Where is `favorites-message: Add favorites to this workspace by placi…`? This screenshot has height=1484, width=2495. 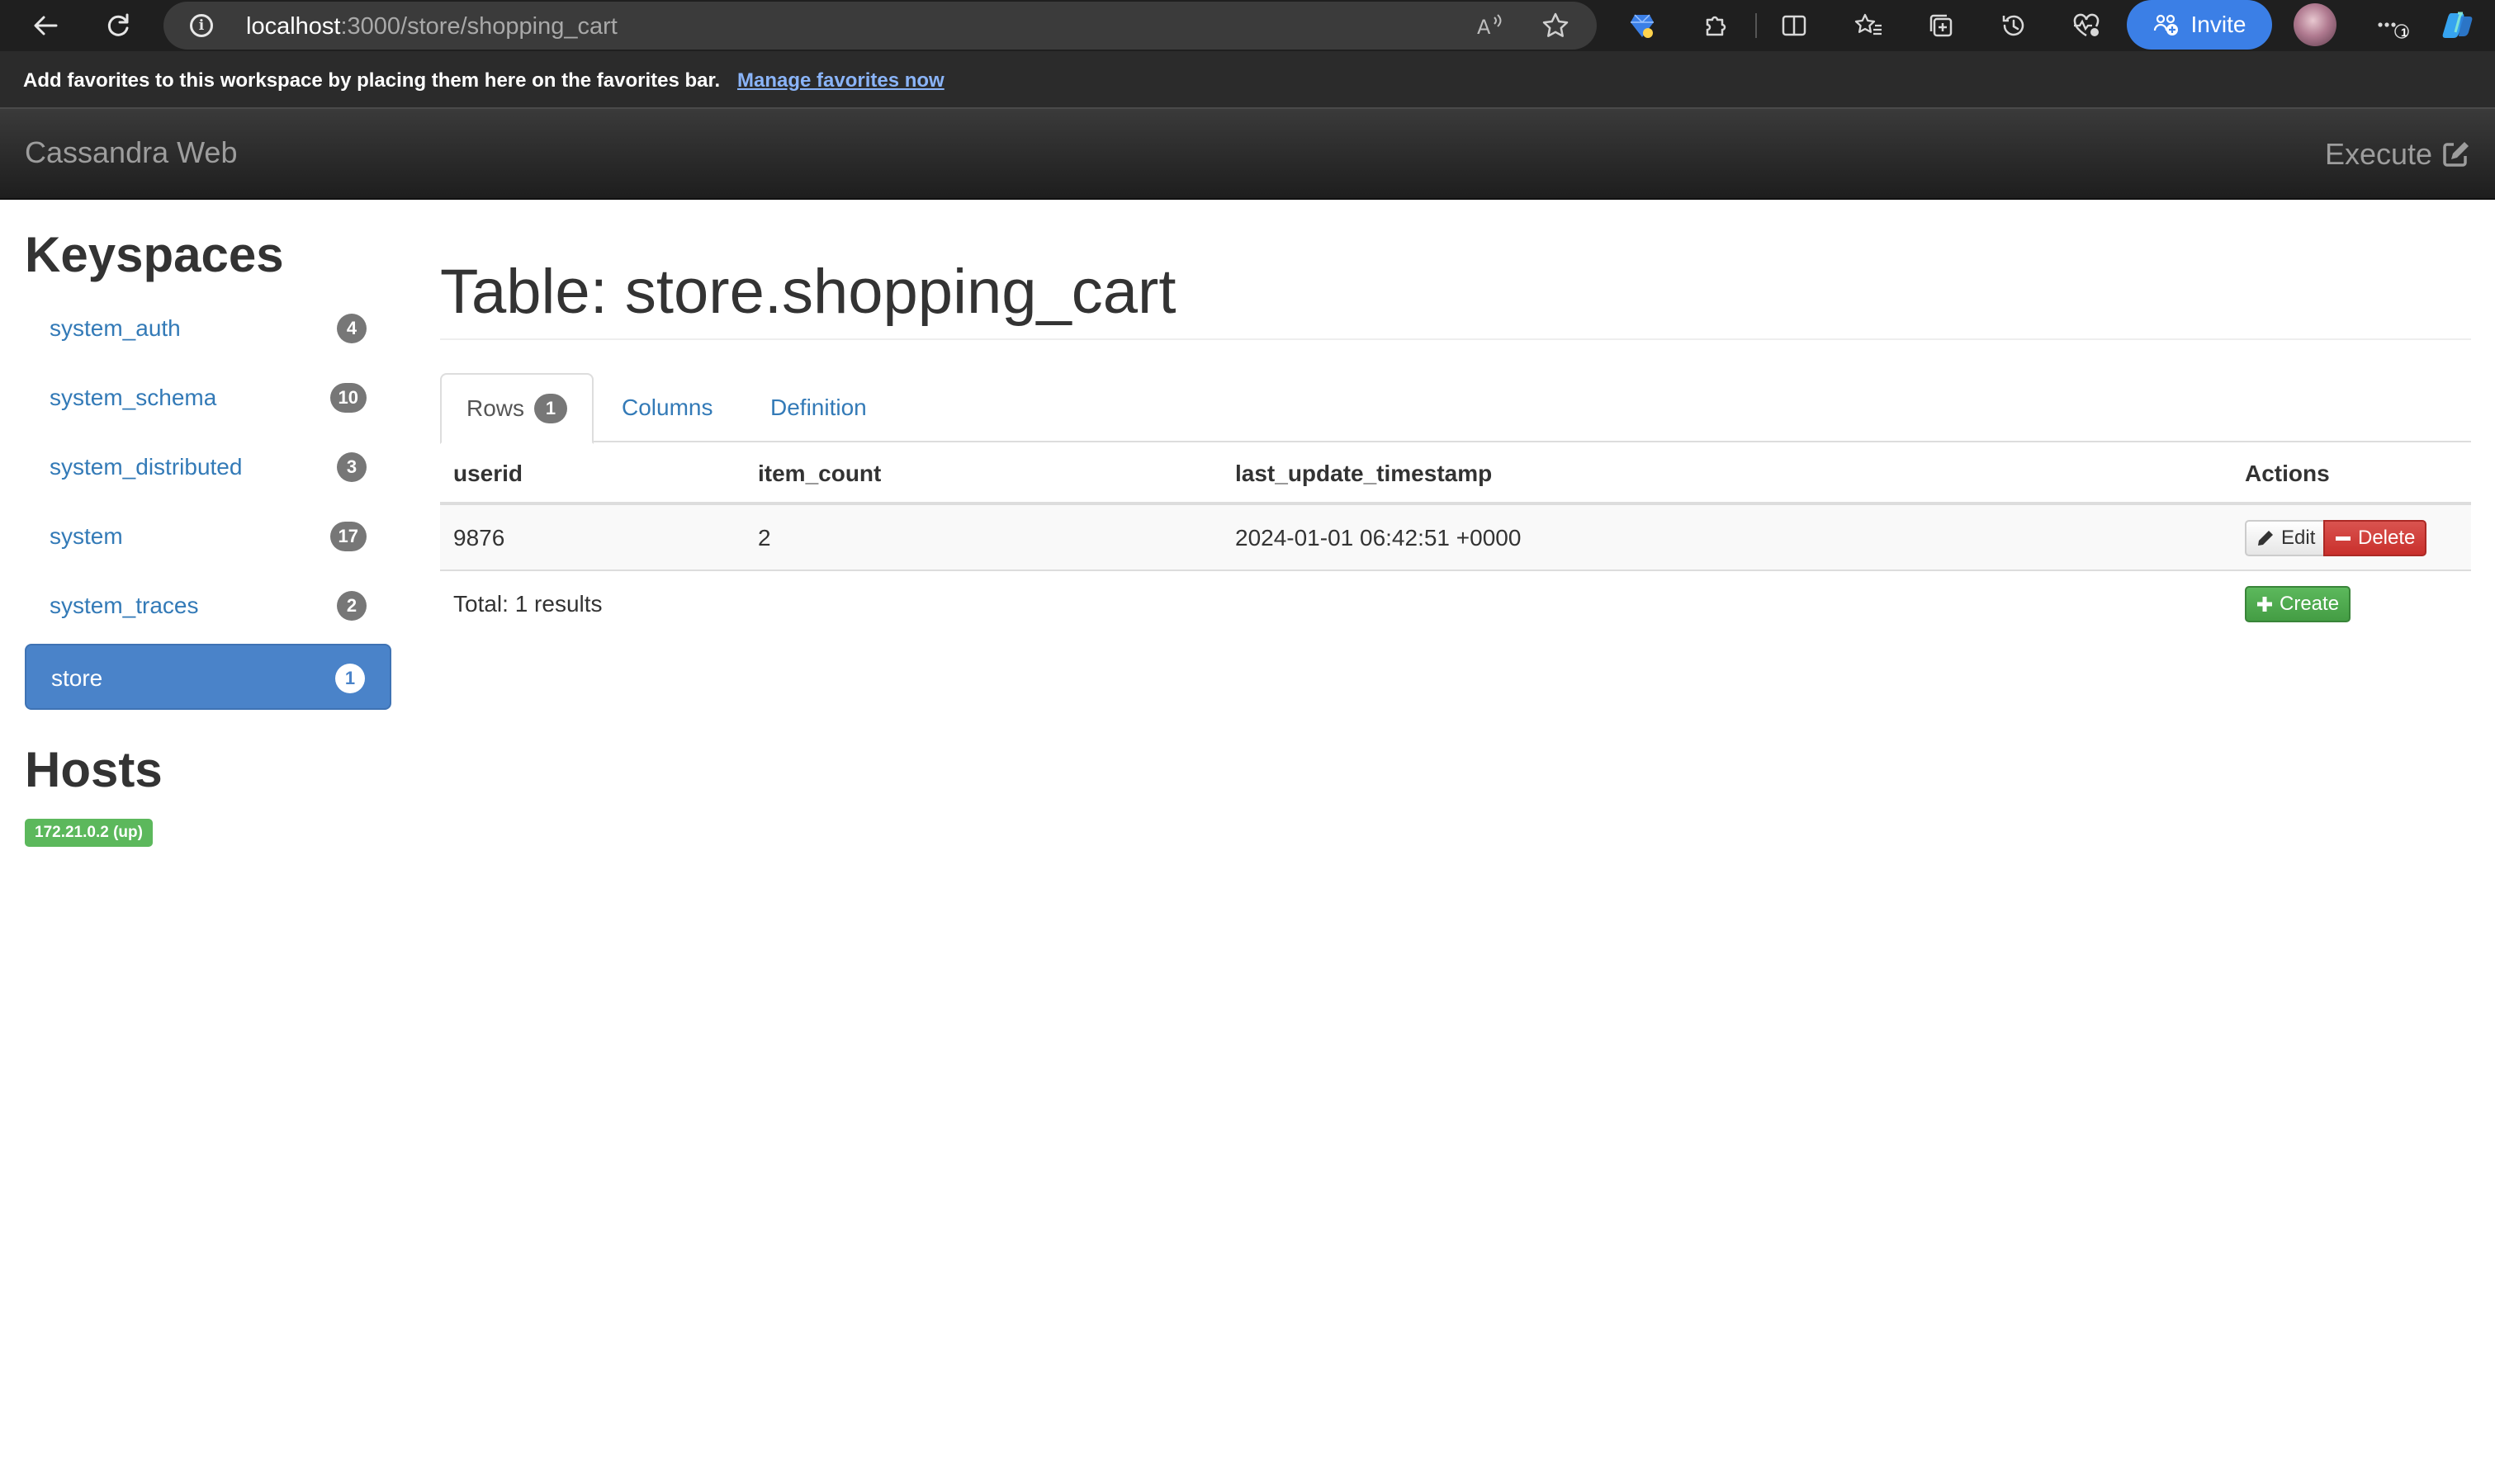
favorites-message: Add favorites to this workspace by placi… is located at coordinates (372, 80).